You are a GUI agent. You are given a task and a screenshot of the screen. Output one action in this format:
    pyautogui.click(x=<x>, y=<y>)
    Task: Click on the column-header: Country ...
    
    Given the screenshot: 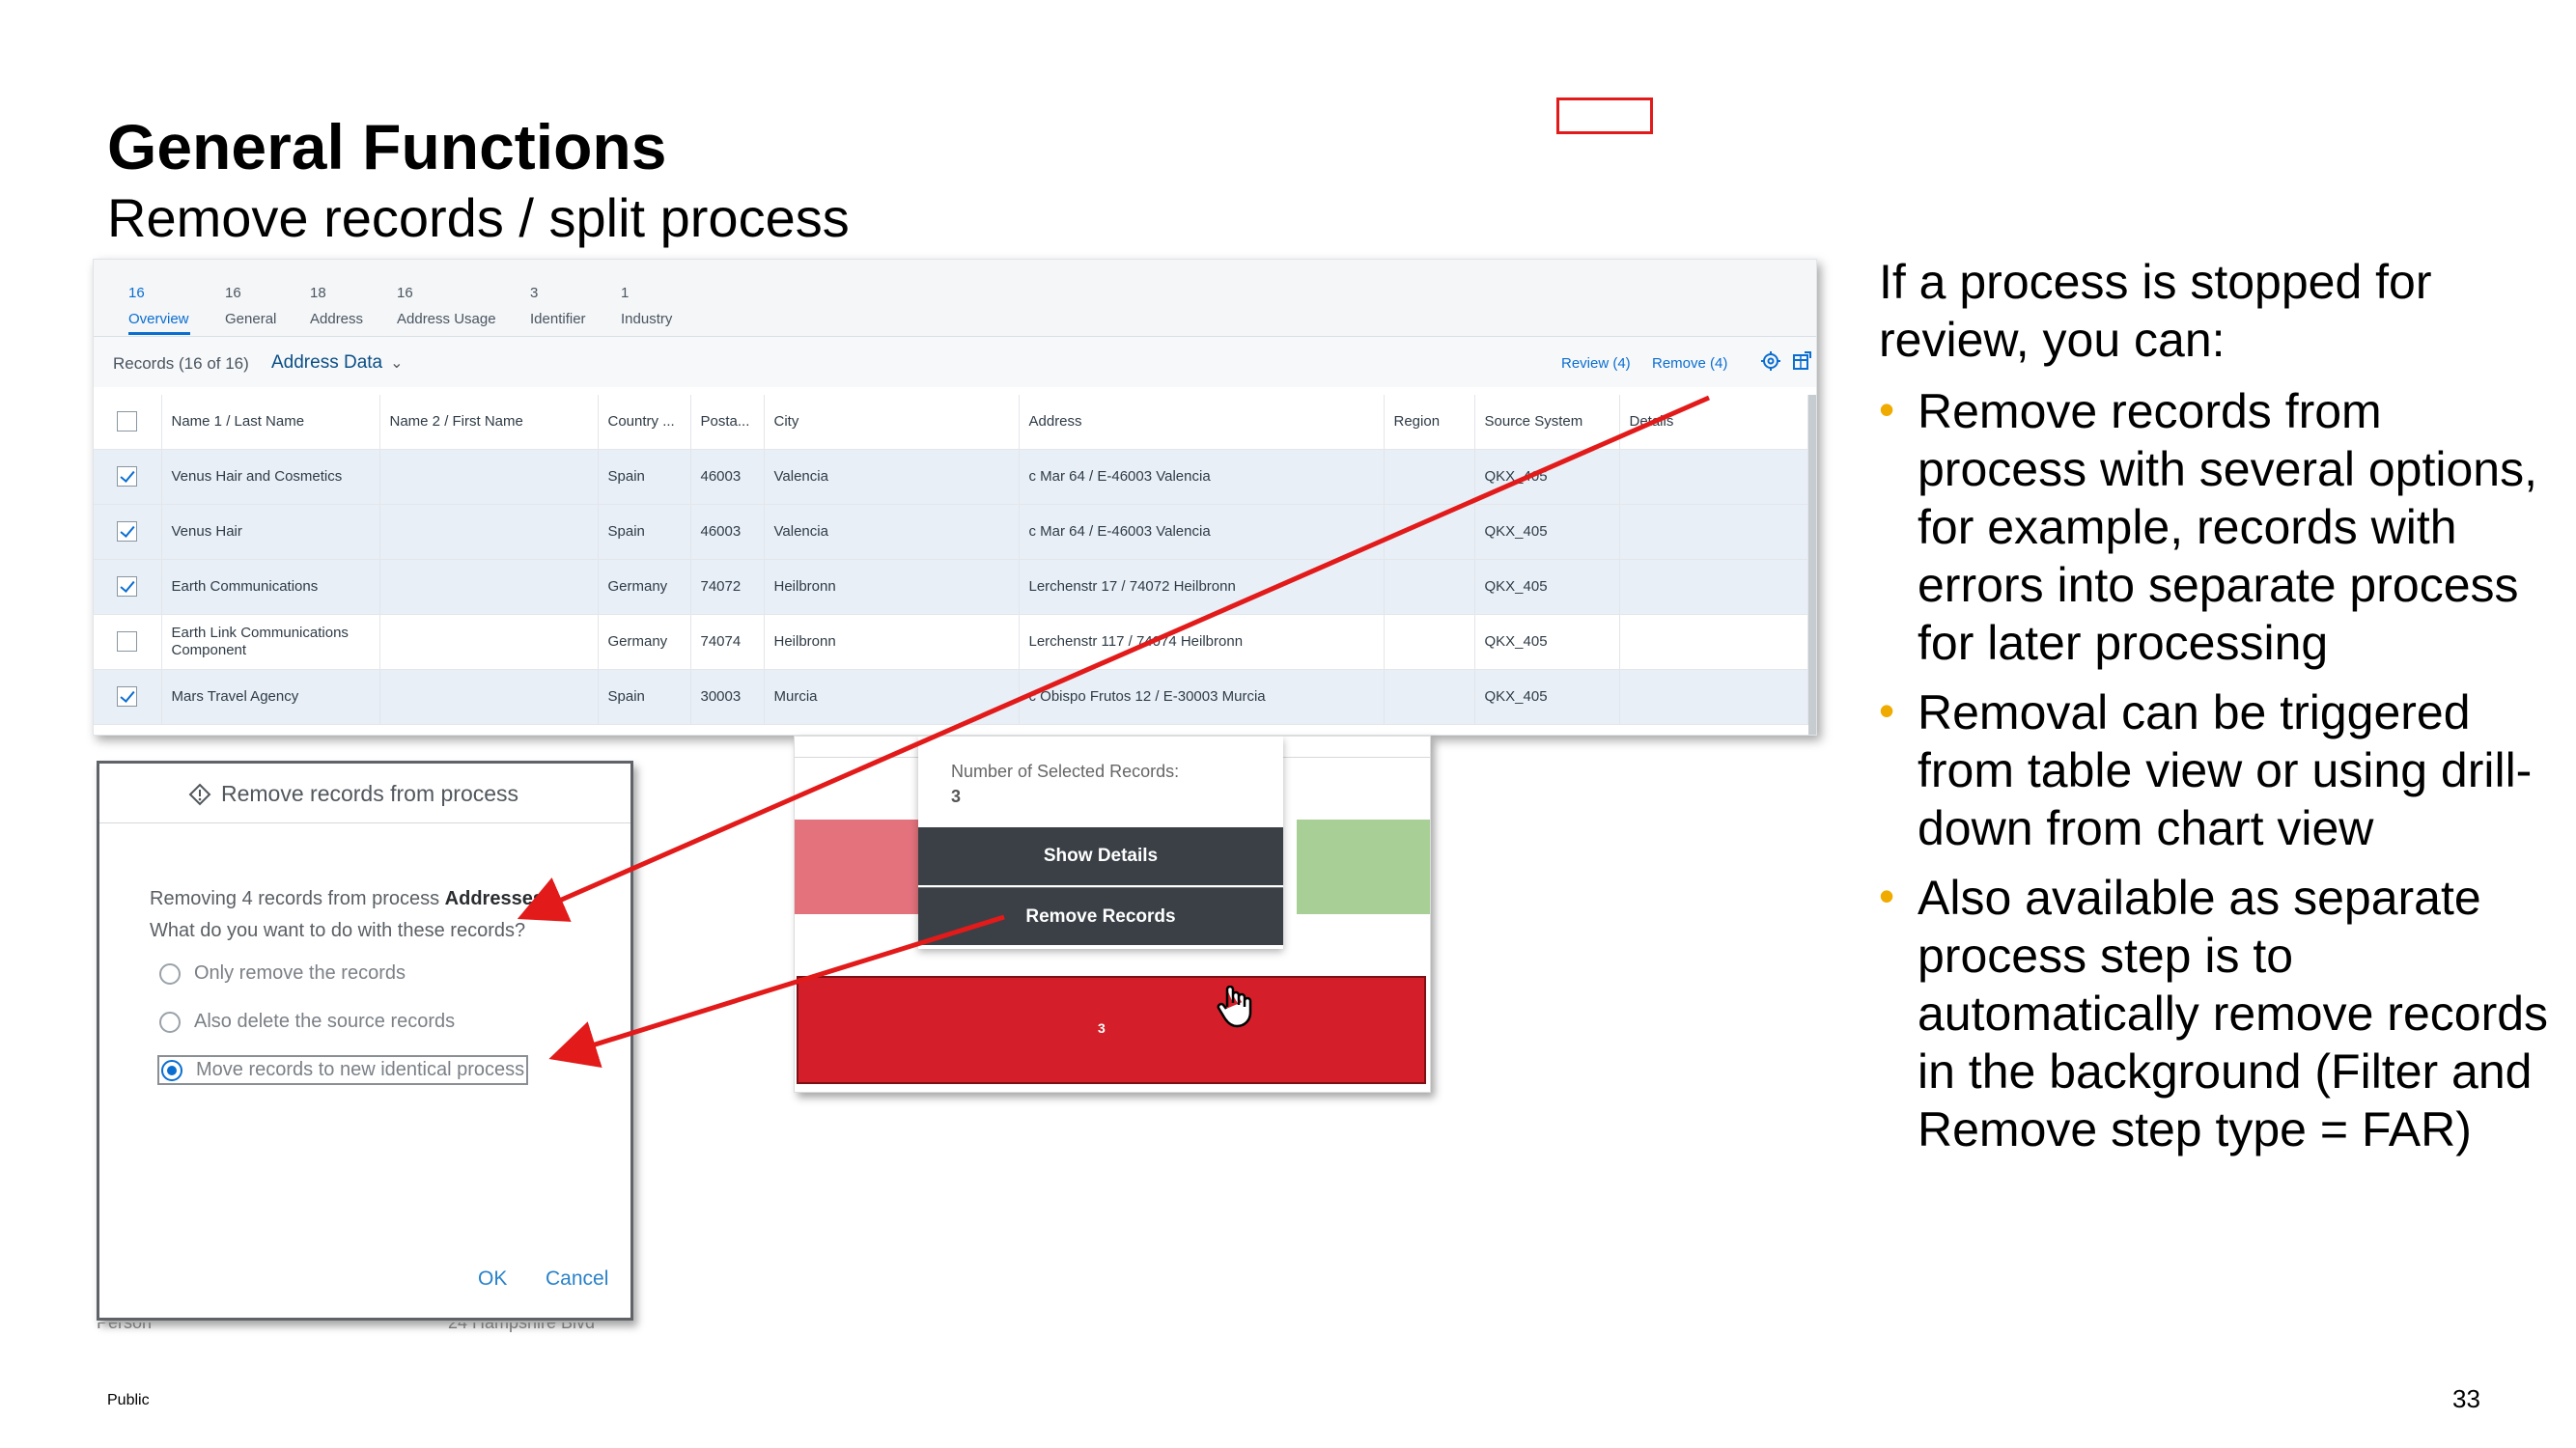 What is the action you would take?
    pyautogui.click(x=645, y=423)
    